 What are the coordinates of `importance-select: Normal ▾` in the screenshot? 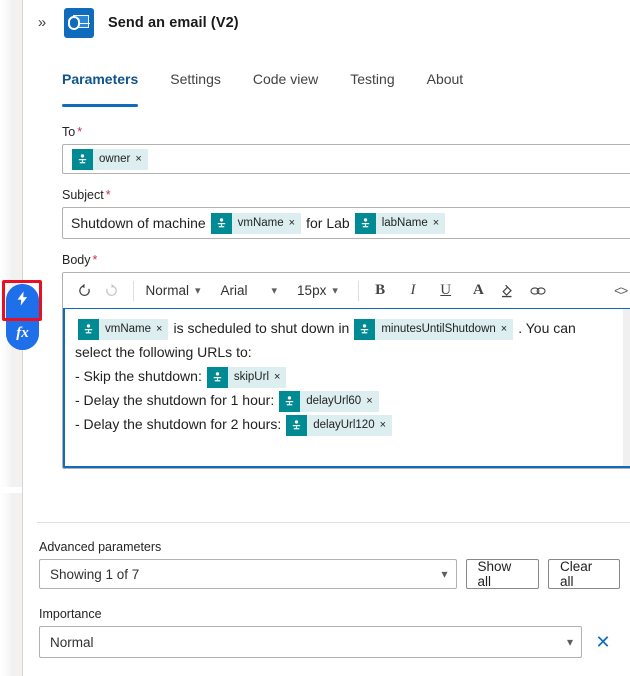 It's located at (310, 642).